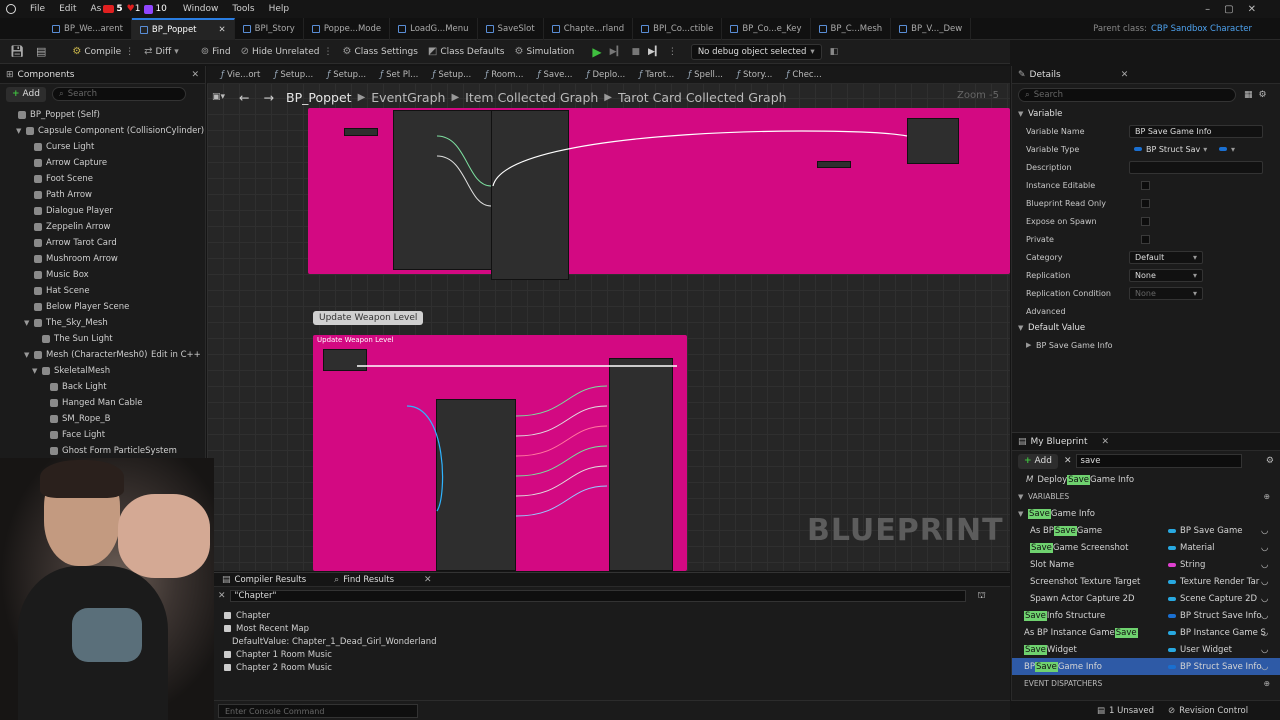 This screenshot has width=1280, height=720. What do you see at coordinates (1146, 328) in the screenshot?
I see `default-value-section-header: ▼ Default Value` at bounding box center [1146, 328].